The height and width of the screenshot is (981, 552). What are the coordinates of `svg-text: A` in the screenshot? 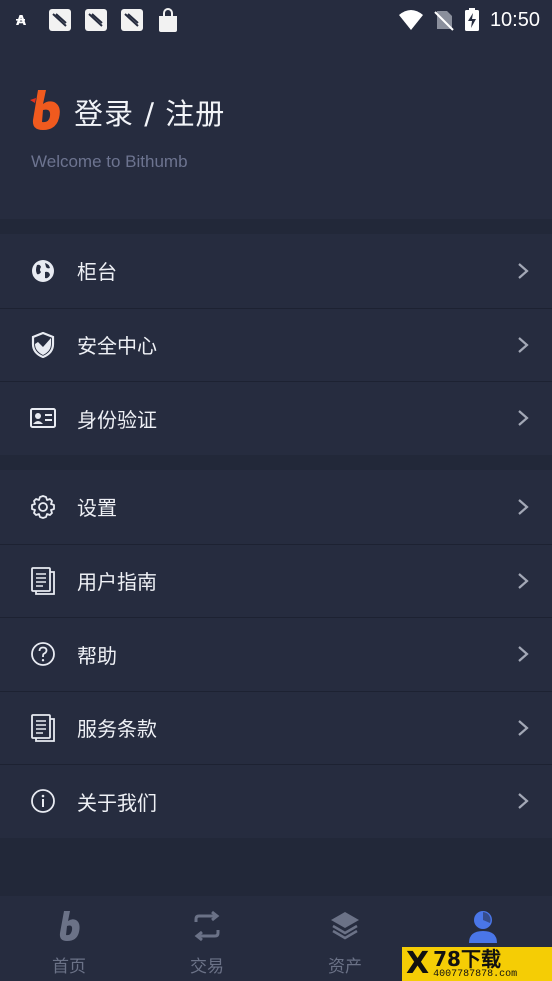 It's located at (21, 21).